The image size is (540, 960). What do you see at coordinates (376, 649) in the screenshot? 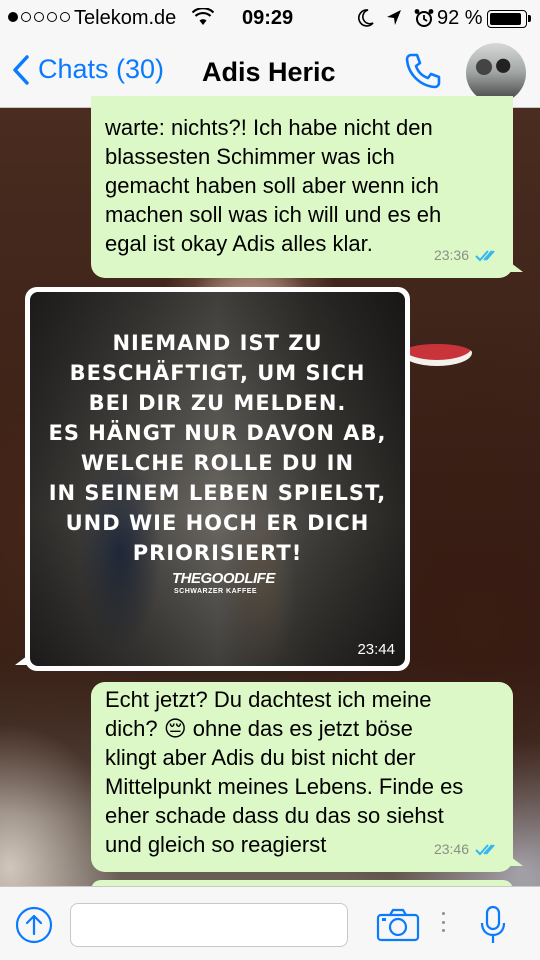
I see `message-time: 23:44` at bounding box center [376, 649].